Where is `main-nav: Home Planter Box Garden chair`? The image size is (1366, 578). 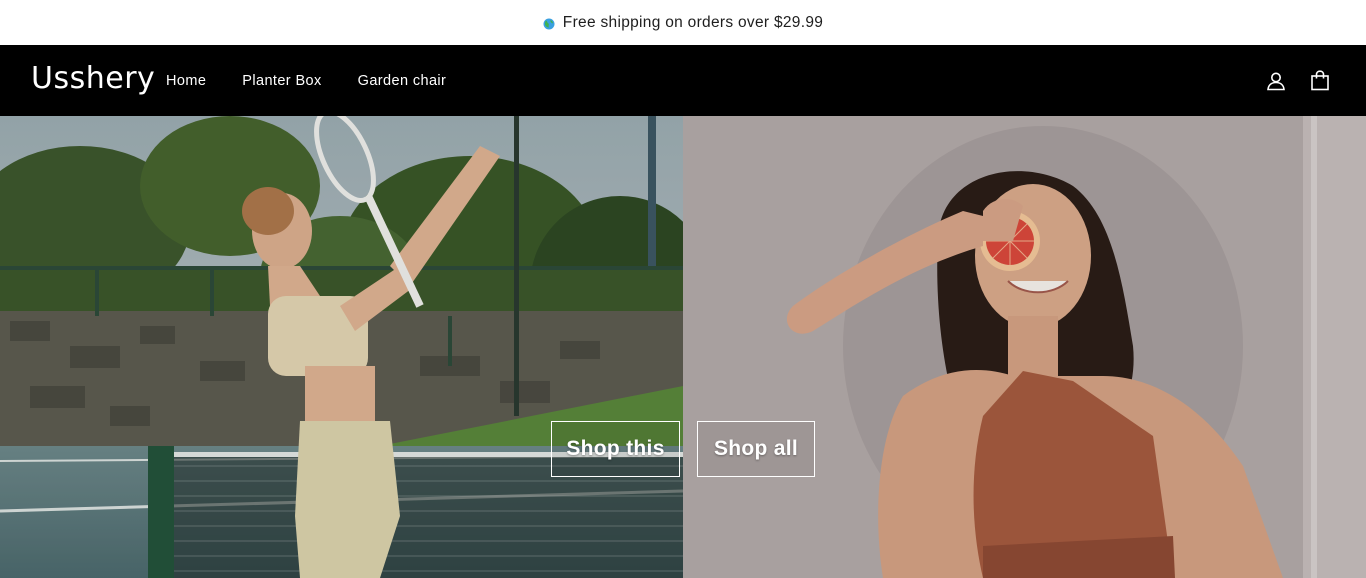
main-nav: Home Planter Box Garden chair is located at coordinates (324, 80).